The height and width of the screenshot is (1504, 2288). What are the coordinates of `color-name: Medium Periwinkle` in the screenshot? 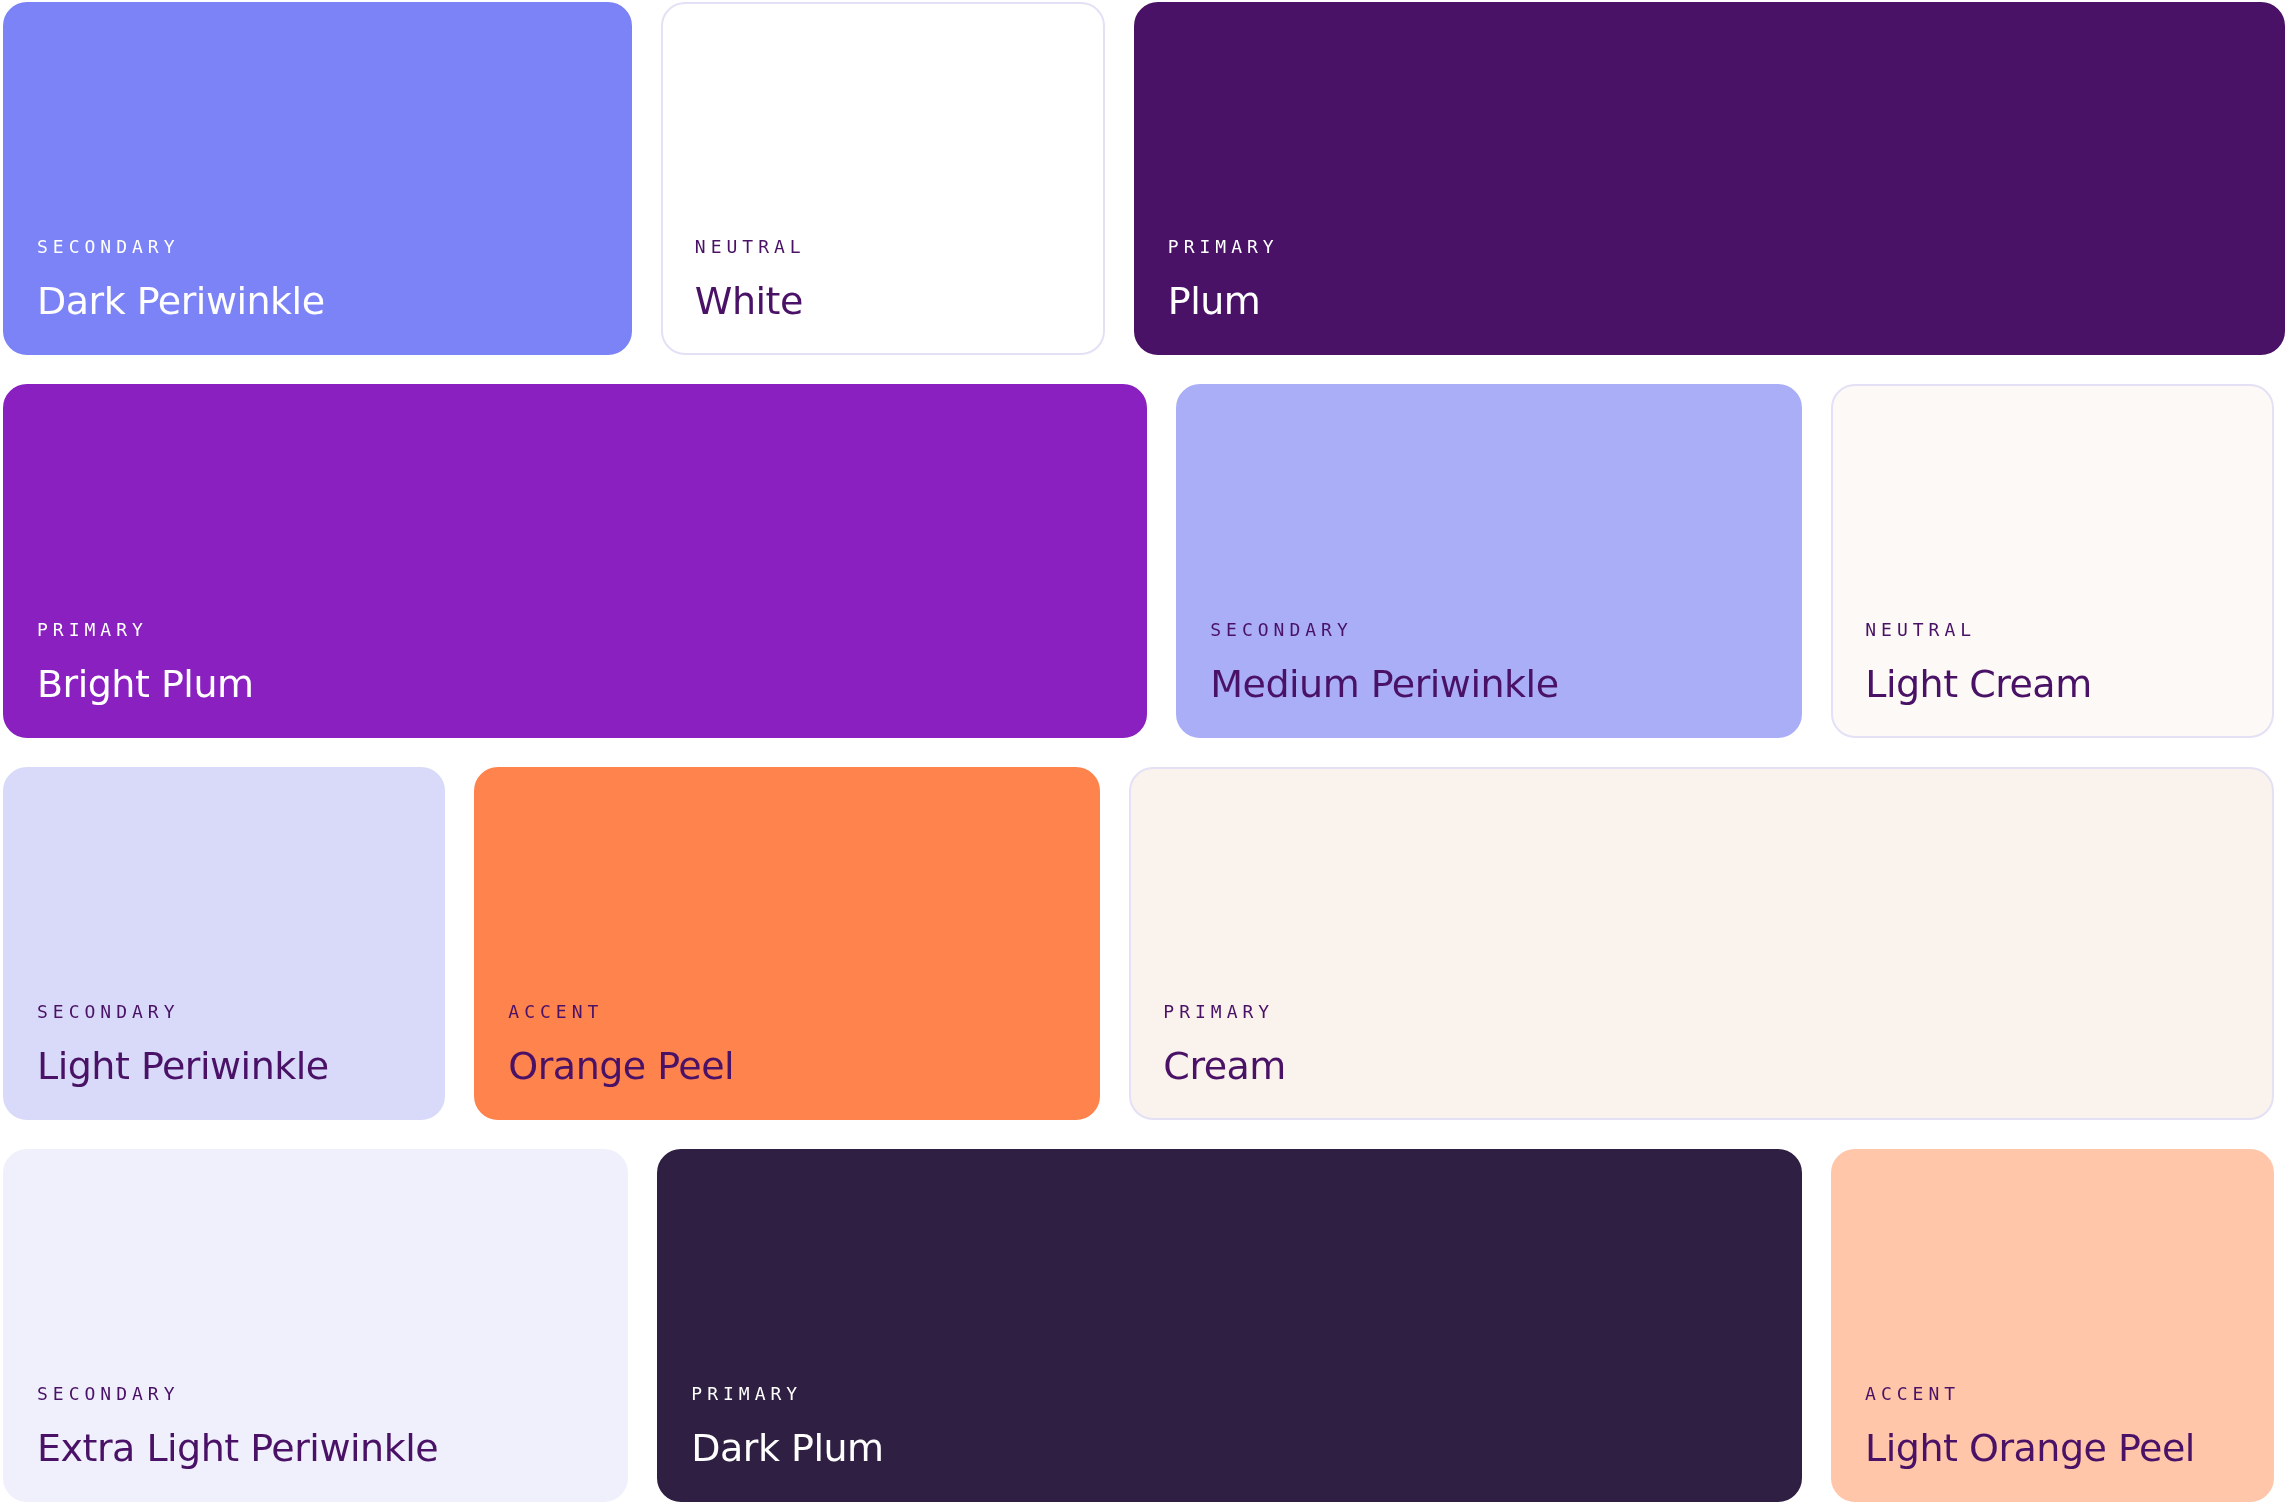 It's located at (1385, 683).